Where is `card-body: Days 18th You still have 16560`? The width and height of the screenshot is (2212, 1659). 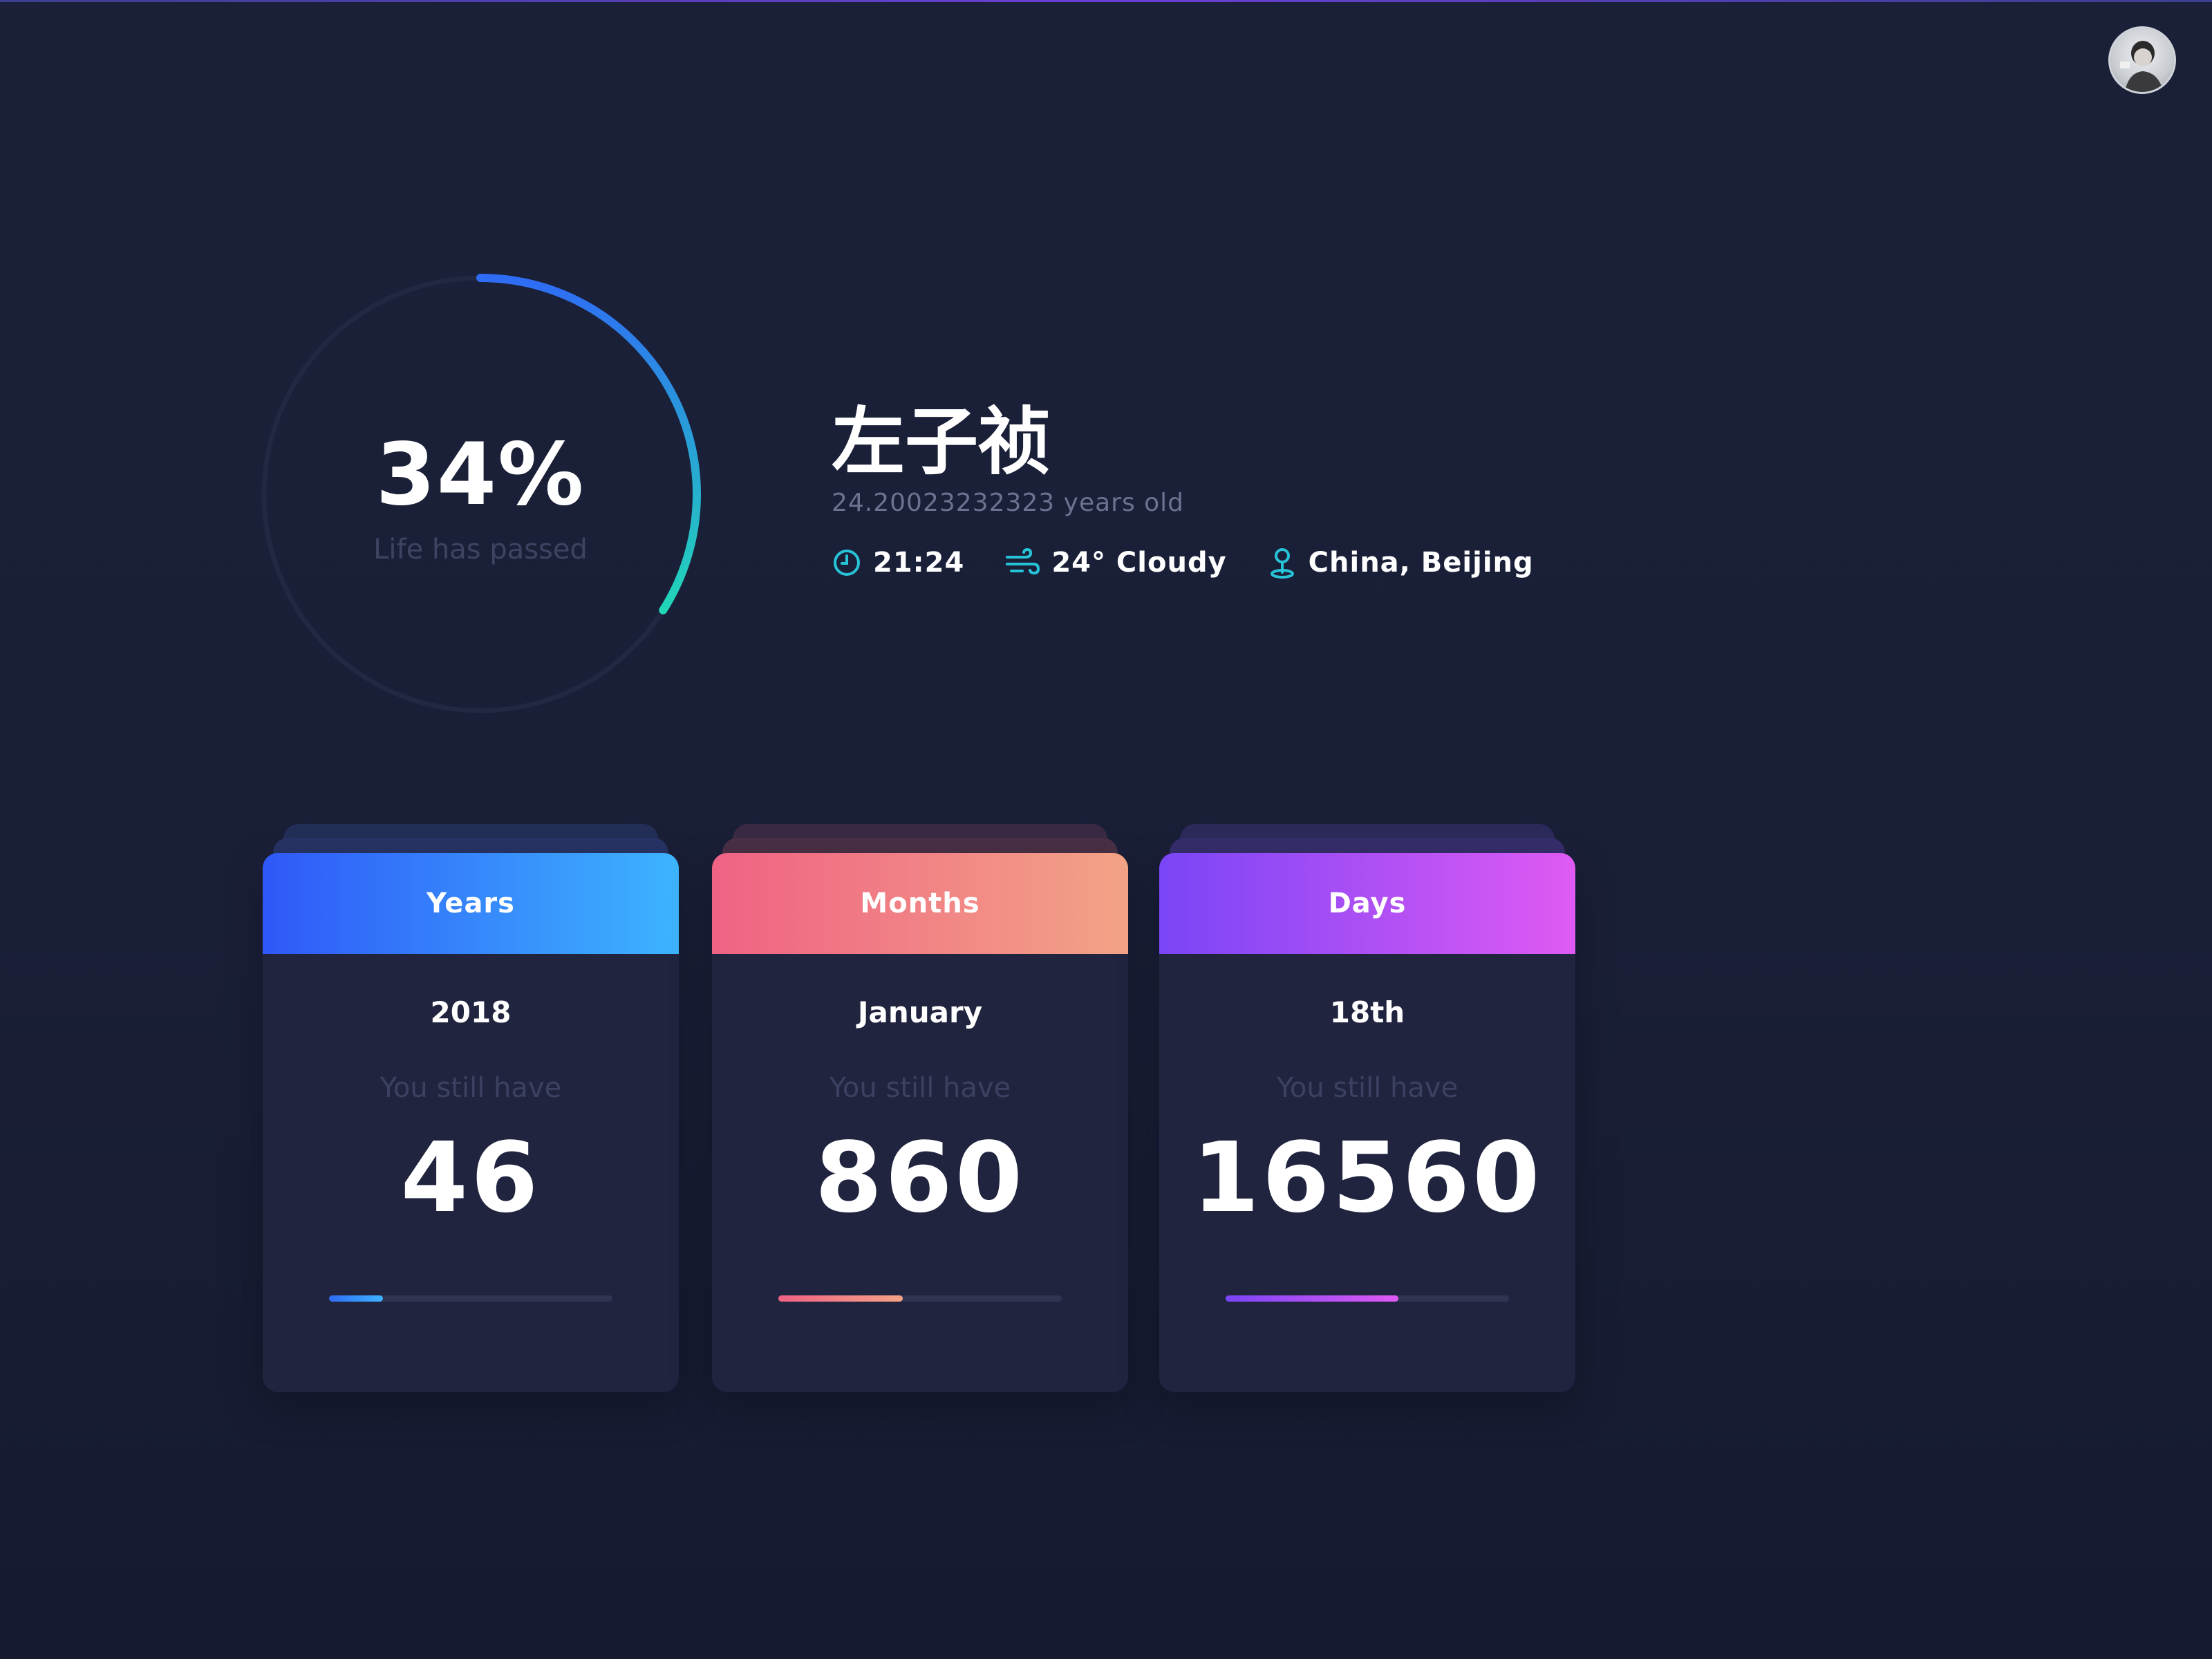 card-body: Days 18th You still have 16560 is located at coordinates (1367, 1122).